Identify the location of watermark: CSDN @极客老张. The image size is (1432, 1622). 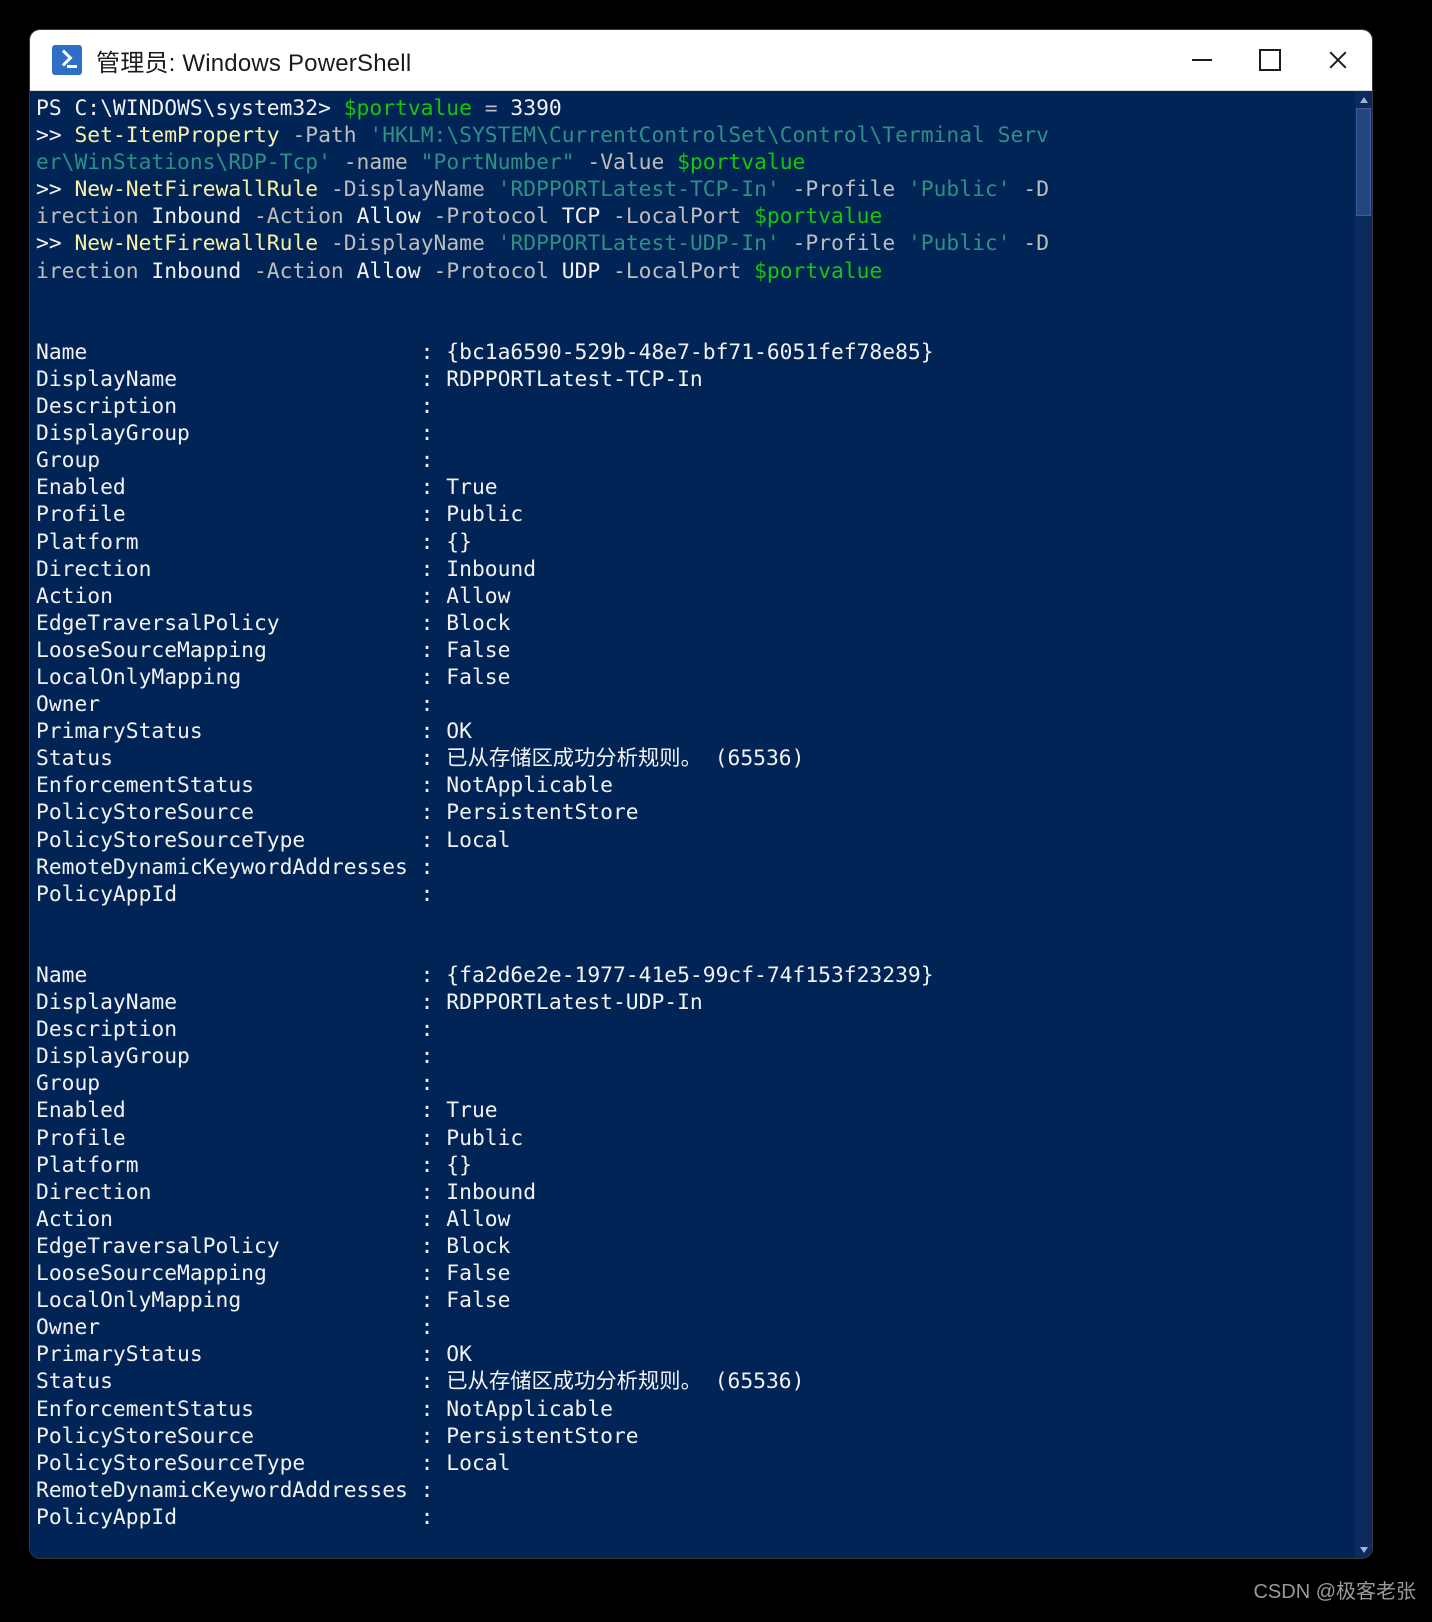
(1334, 1592).